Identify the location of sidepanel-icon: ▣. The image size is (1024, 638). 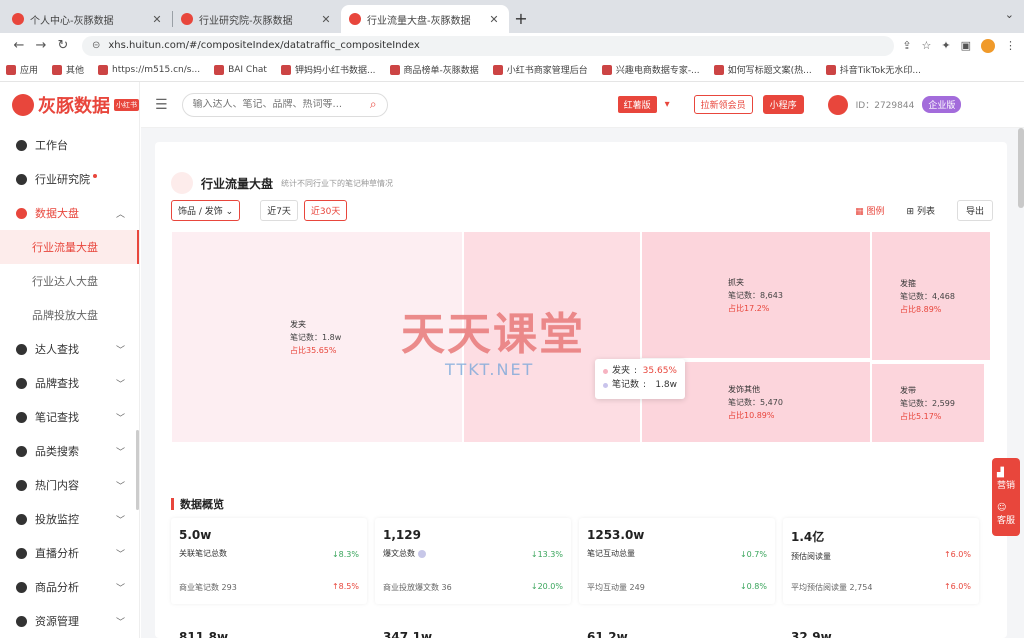
(966, 45).